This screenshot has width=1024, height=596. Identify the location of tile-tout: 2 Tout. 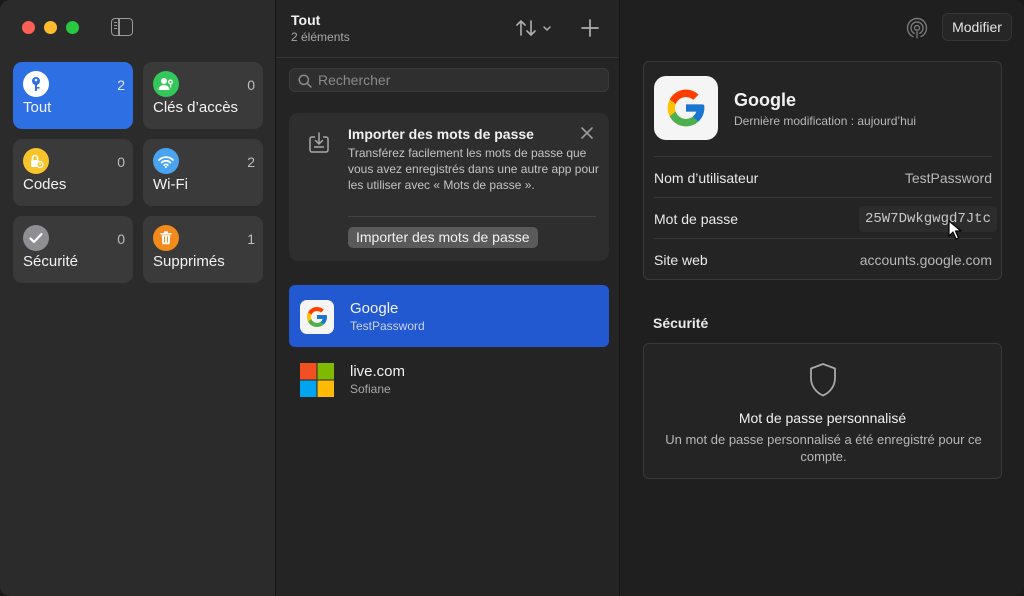
(73, 95).